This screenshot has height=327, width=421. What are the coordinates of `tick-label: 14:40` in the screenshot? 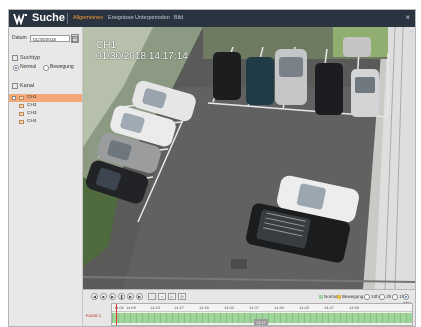 It's located at (279, 307).